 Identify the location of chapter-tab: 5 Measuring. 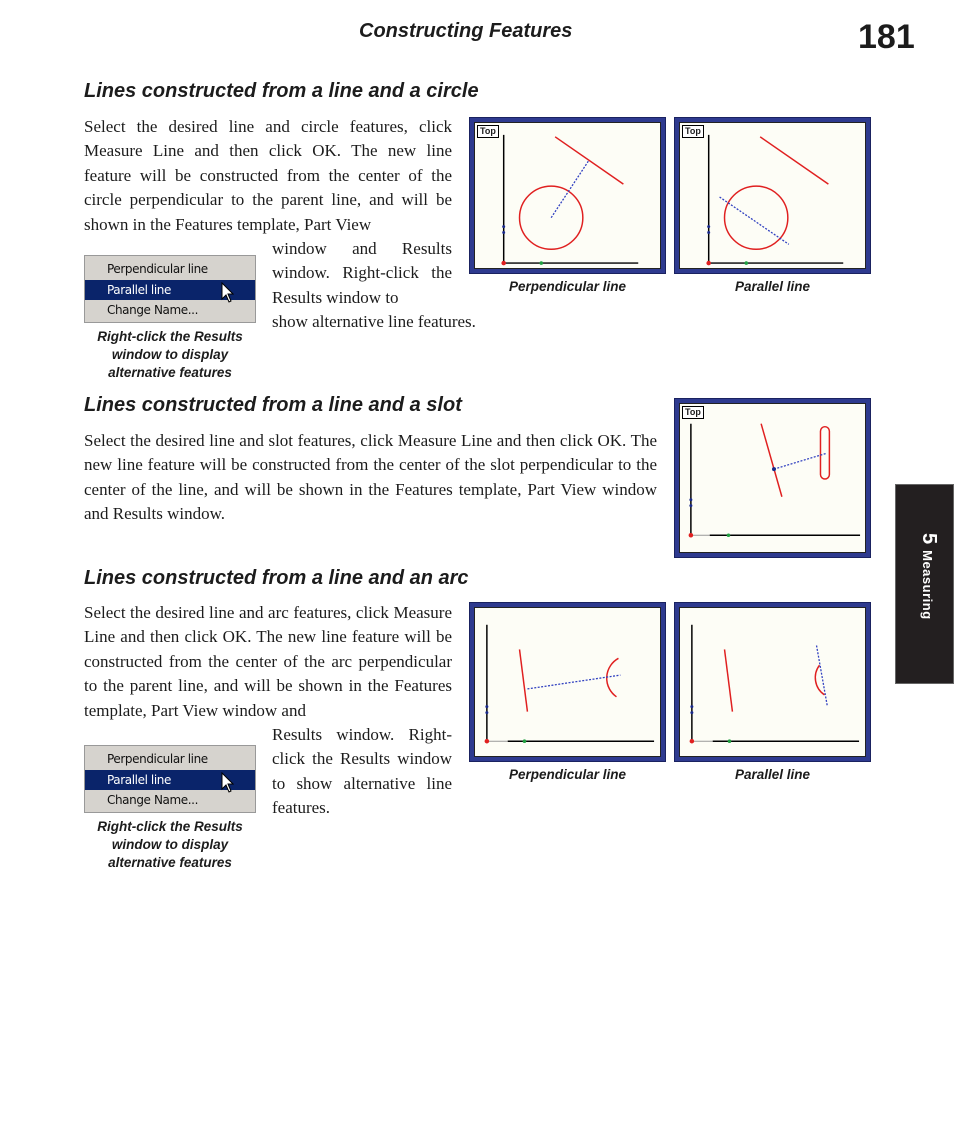
(924, 584).